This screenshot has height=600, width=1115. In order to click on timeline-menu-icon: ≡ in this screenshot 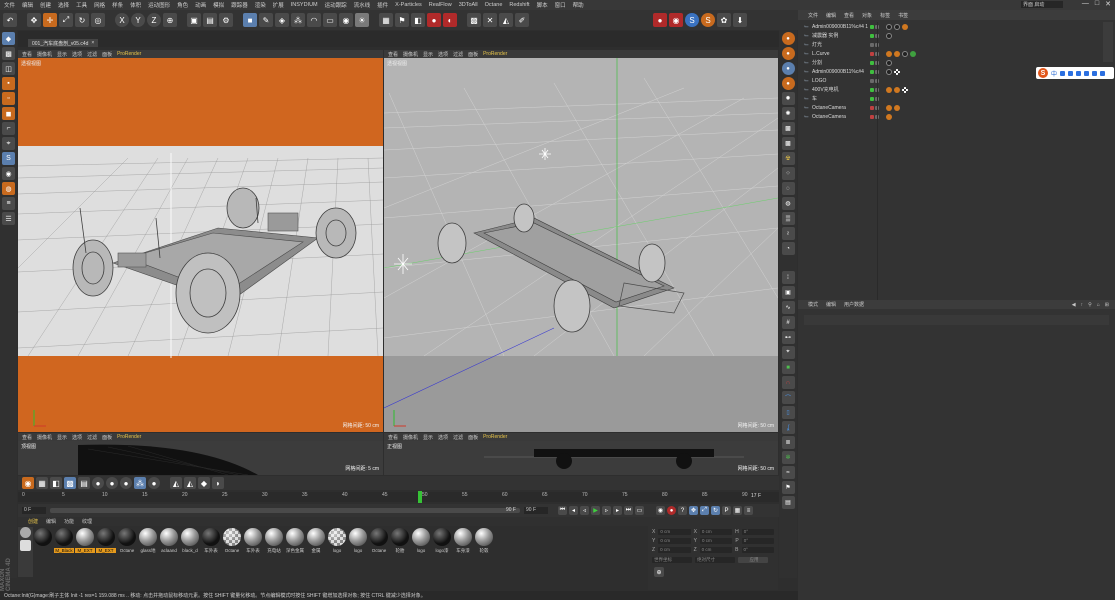, I will do `click(748, 510)`.